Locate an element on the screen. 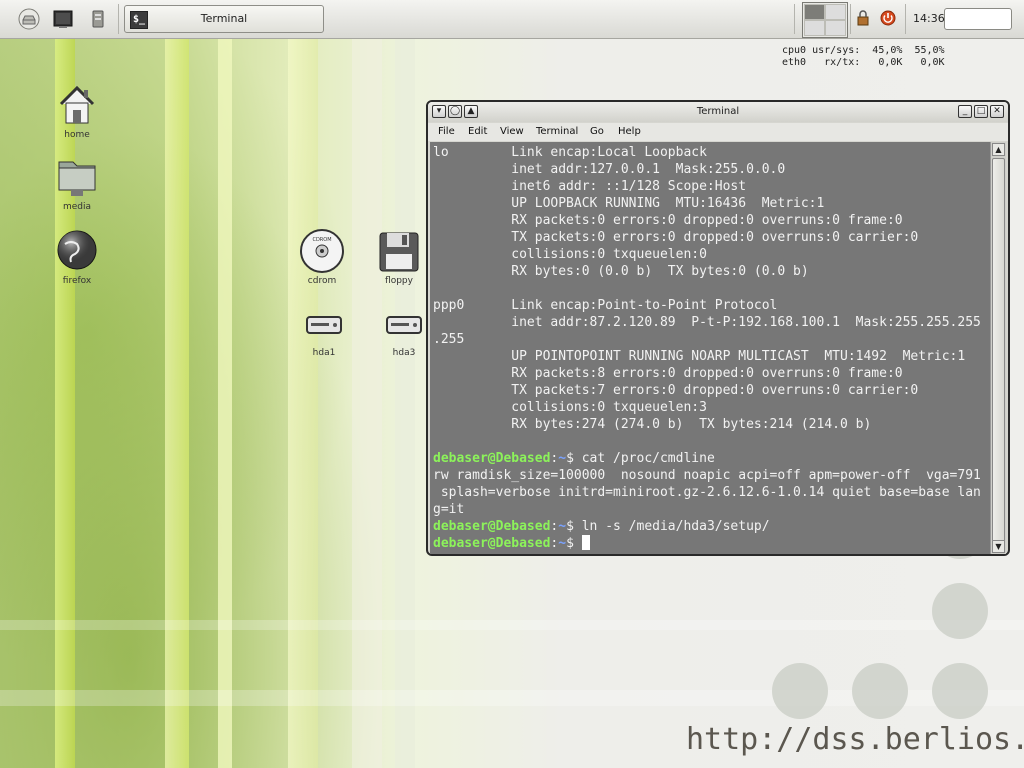 This screenshot has height=768, width=1024. scroll-up-arrow-icon: ▲ is located at coordinates (998, 149).